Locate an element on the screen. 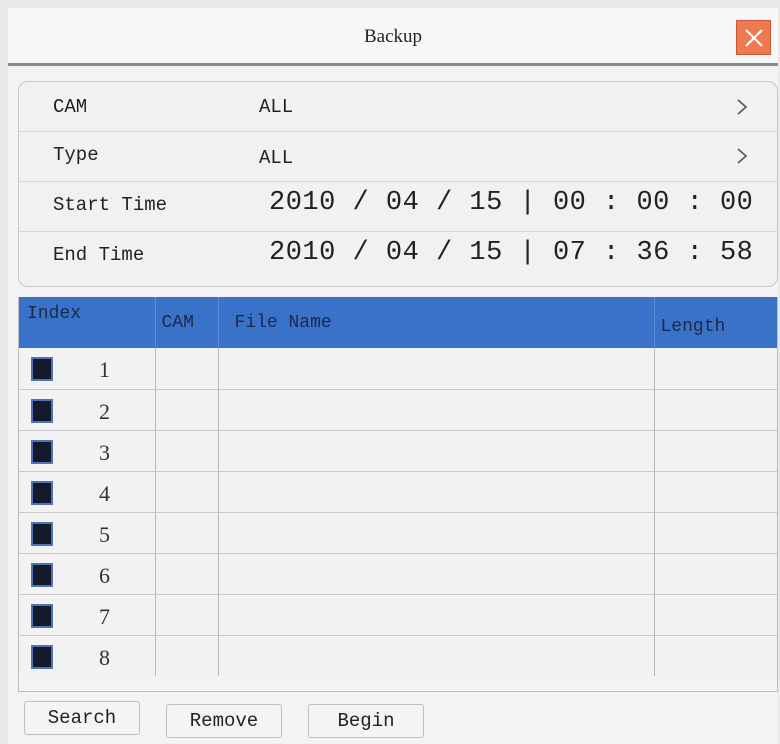  column-header-index: Index is located at coordinates (87, 322).